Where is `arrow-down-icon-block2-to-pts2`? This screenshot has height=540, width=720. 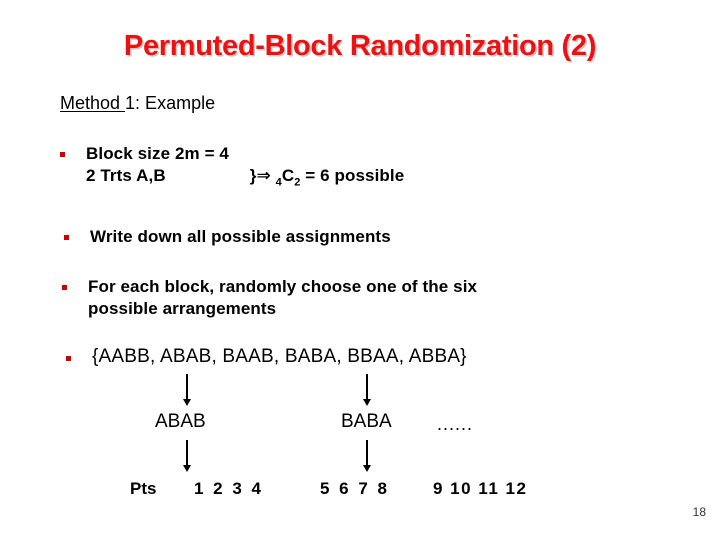 arrow-down-icon-block2-to-pts2 is located at coordinates (367, 456).